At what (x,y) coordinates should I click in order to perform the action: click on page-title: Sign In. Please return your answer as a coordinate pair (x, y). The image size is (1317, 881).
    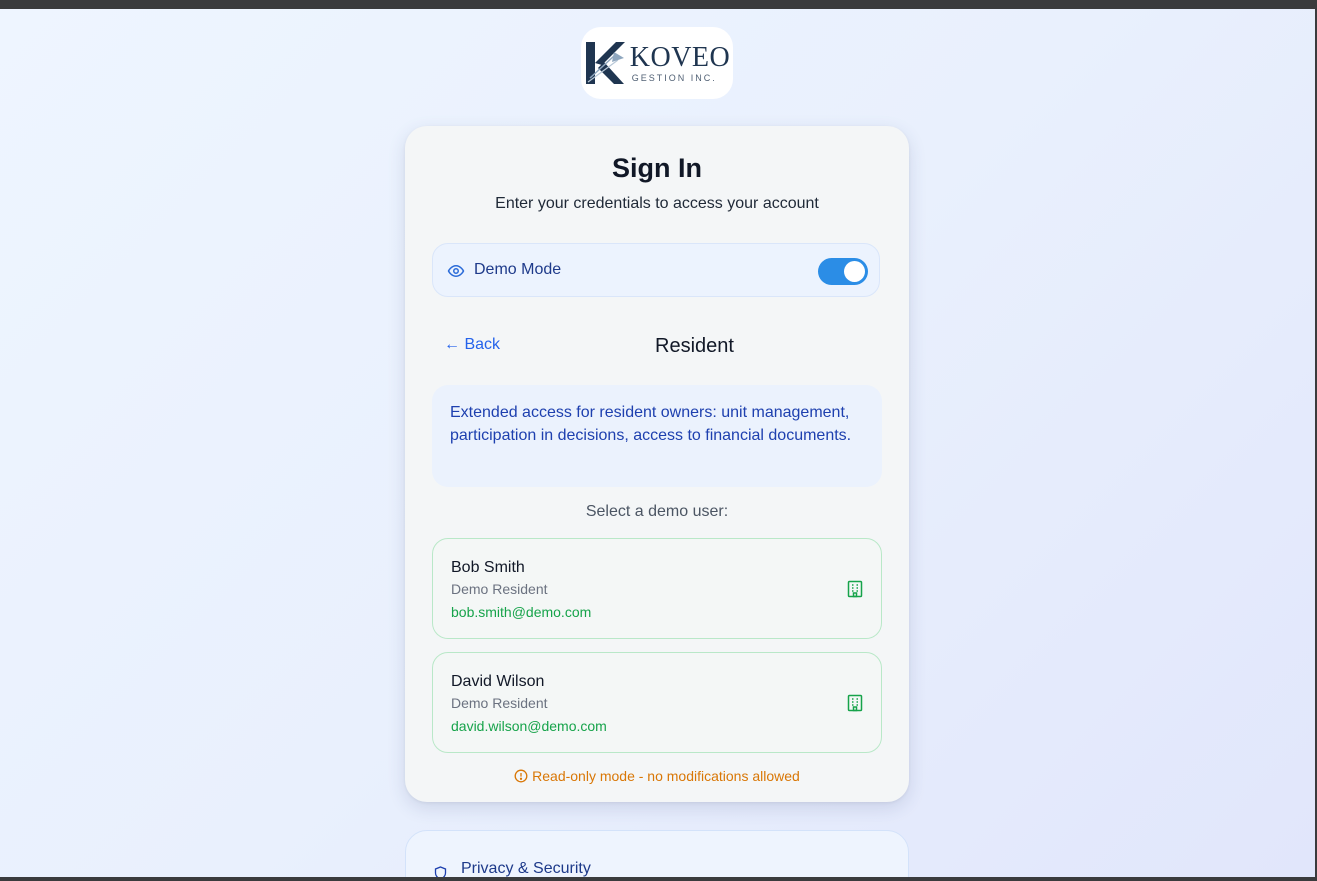
    Looking at the image, I should click on (657, 168).